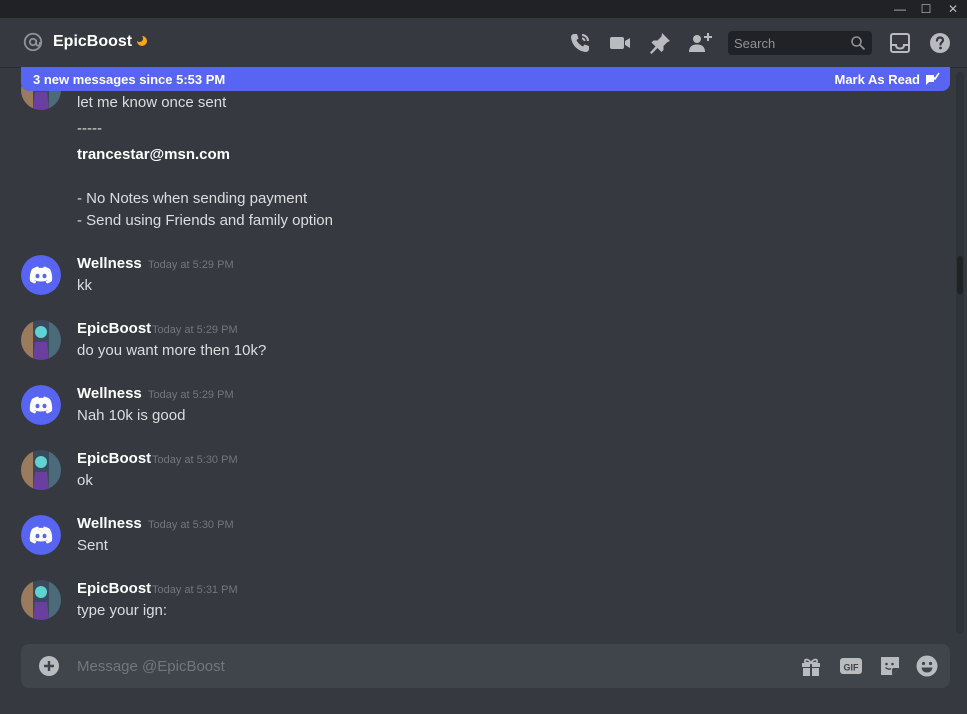 This screenshot has width=967, height=714. What do you see at coordinates (154, 154) in the screenshot?
I see `message-email: trancestar@msn.com` at bounding box center [154, 154].